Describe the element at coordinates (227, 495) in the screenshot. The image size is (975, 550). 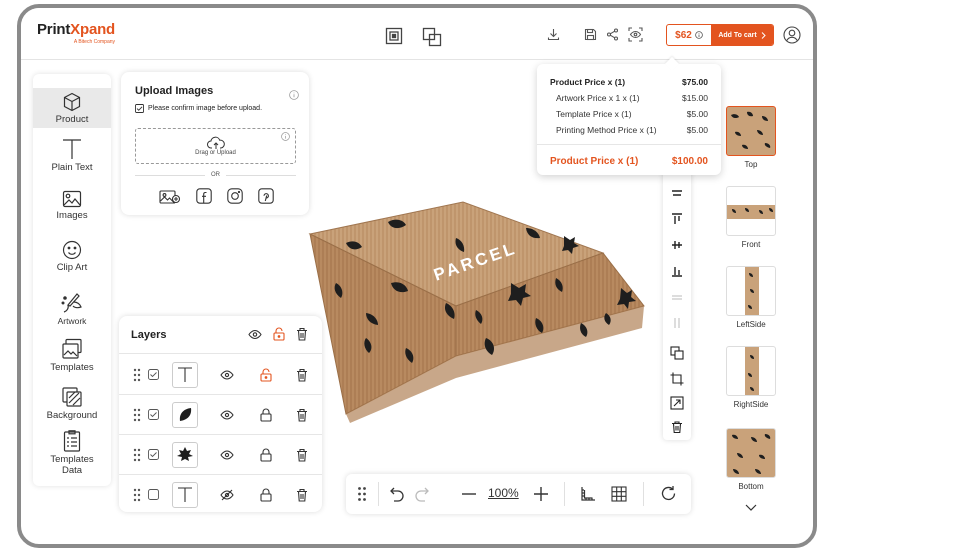
I see `eye-off-icon` at that location.